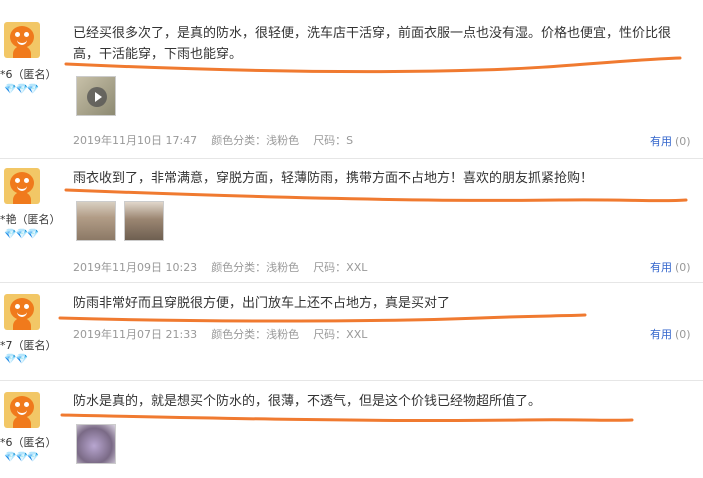  Describe the element at coordinates (333, 140) in the screenshot. I see `review-size: 尺码：S` at that location.